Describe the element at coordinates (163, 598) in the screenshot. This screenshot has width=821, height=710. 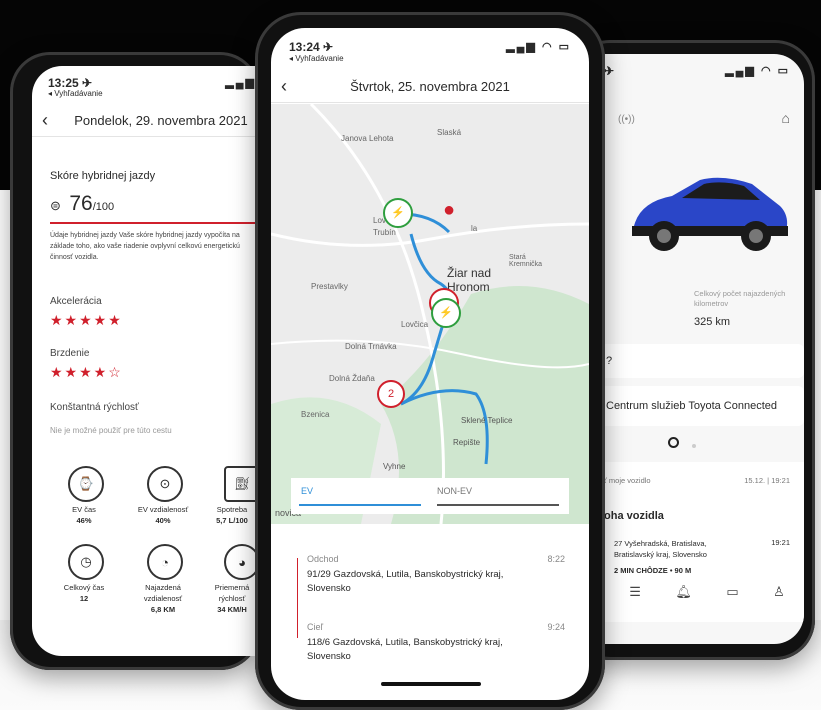
I see `distance-stat: Najazdená vzdialenosť 6,8 KM` at that location.